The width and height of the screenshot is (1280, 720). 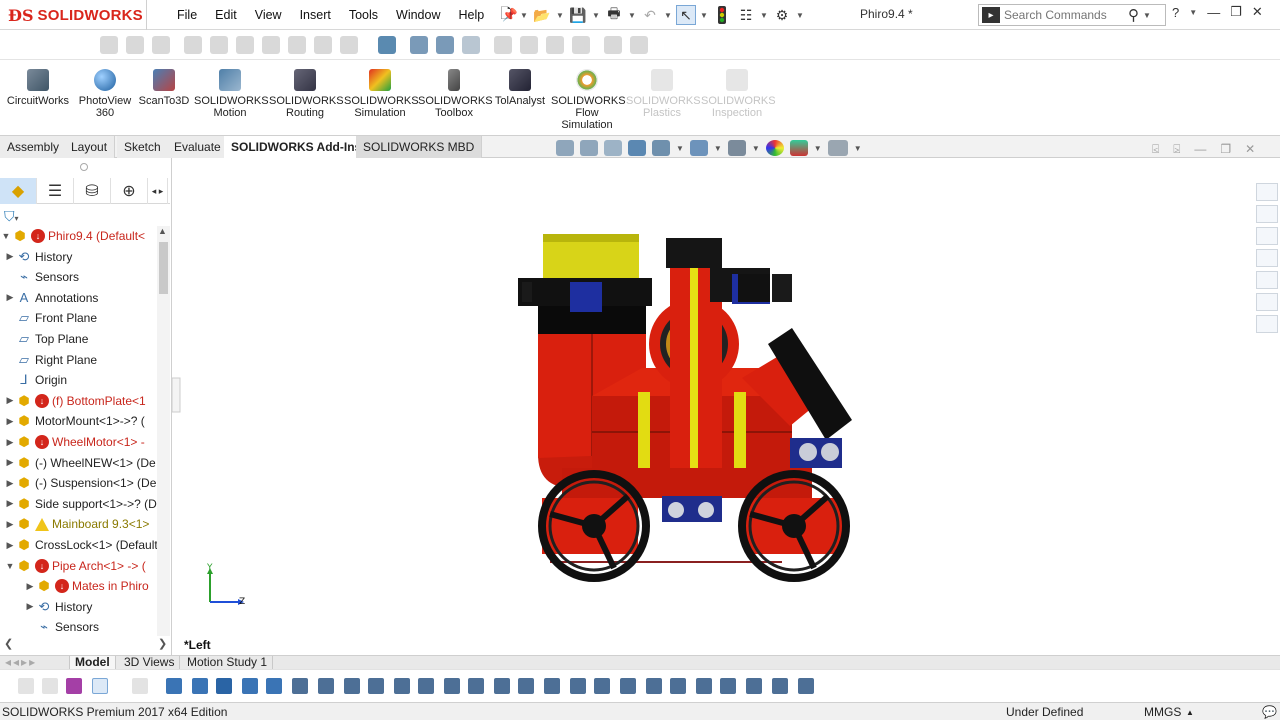 I want to click on filter-dimensions-icon, so click(x=476, y=686).